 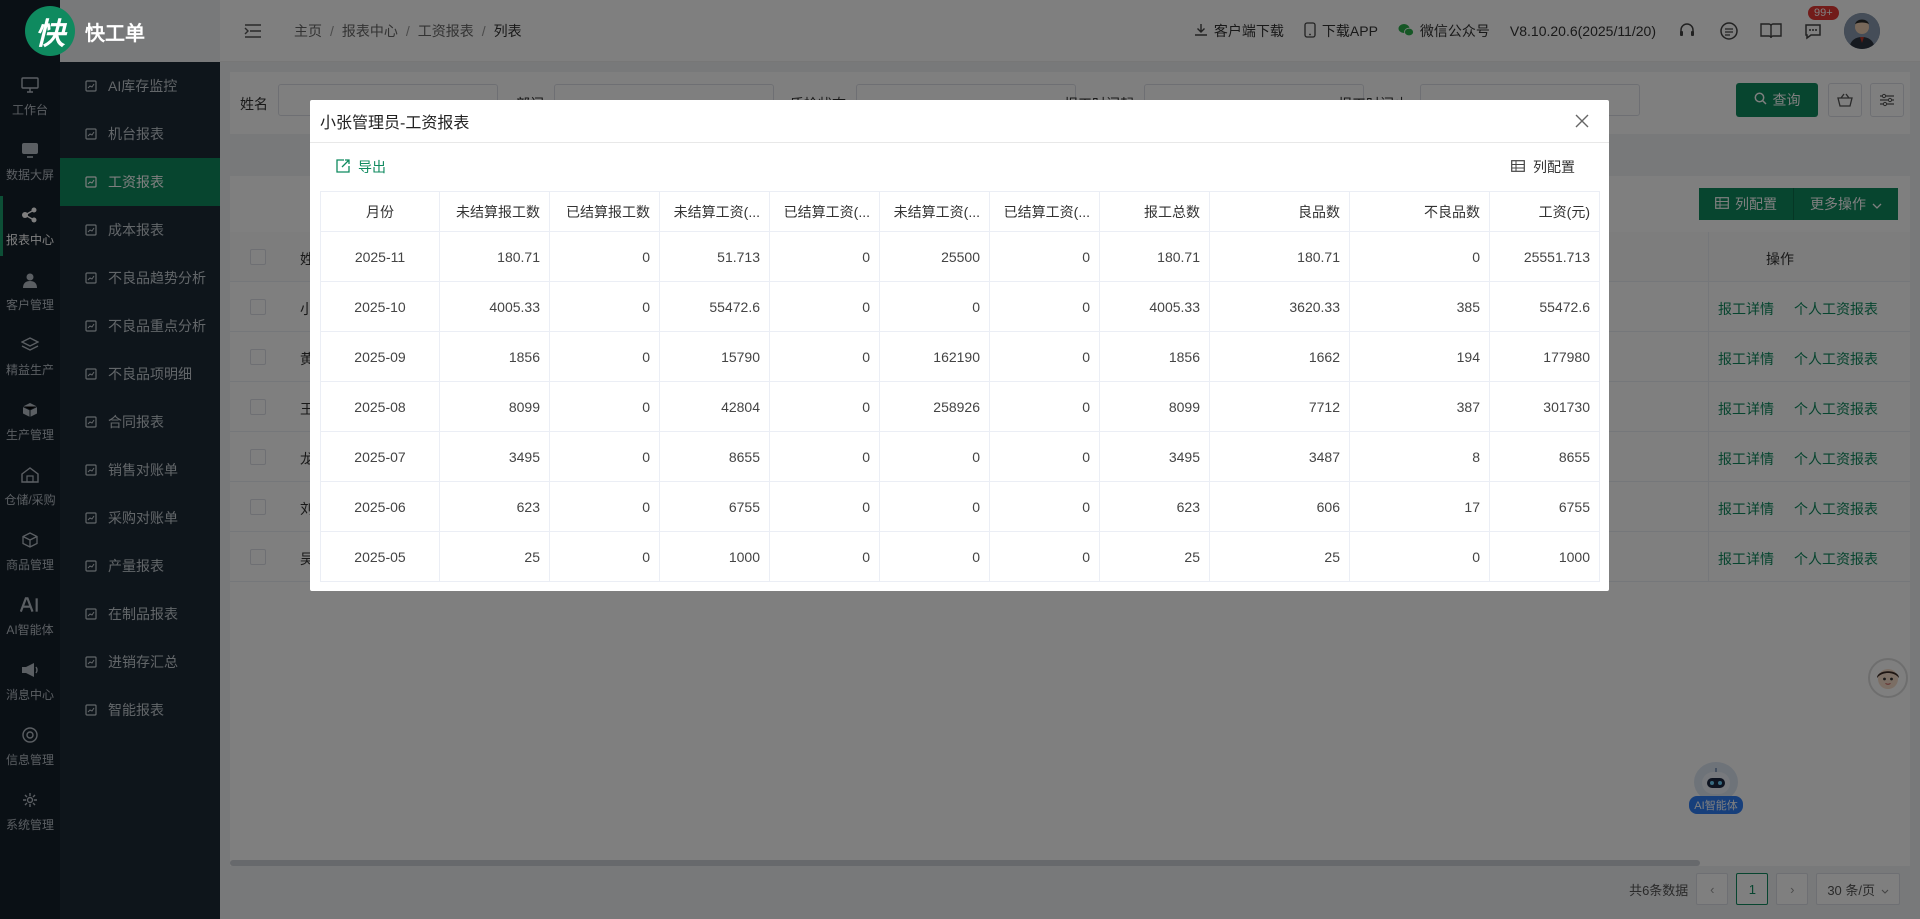 What do you see at coordinates (934, 256) in the screenshot?
I see `table-cell: 25500` at bounding box center [934, 256].